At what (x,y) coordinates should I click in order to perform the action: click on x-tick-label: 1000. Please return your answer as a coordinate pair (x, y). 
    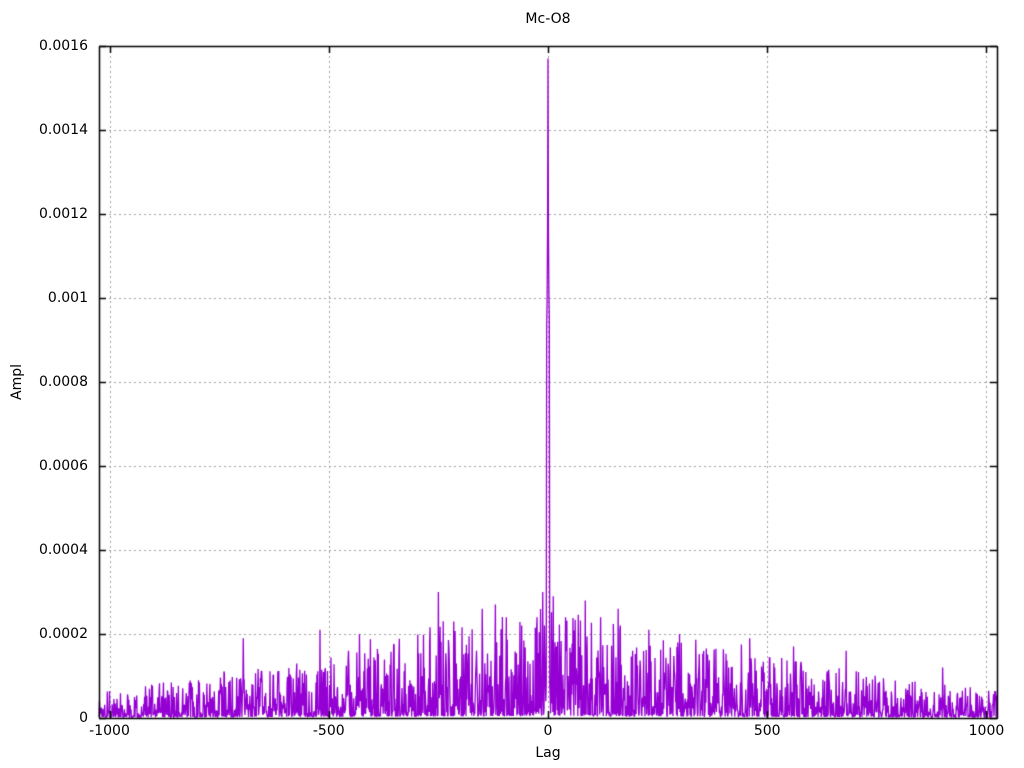
    Looking at the image, I should click on (986, 731).